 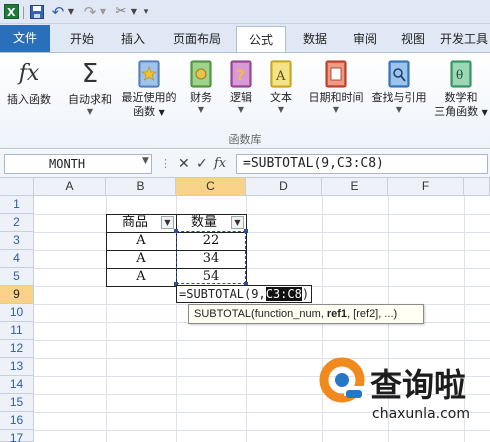 I want to click on lookup-reference-label: 查找与引用, so click(x=399, y=97).